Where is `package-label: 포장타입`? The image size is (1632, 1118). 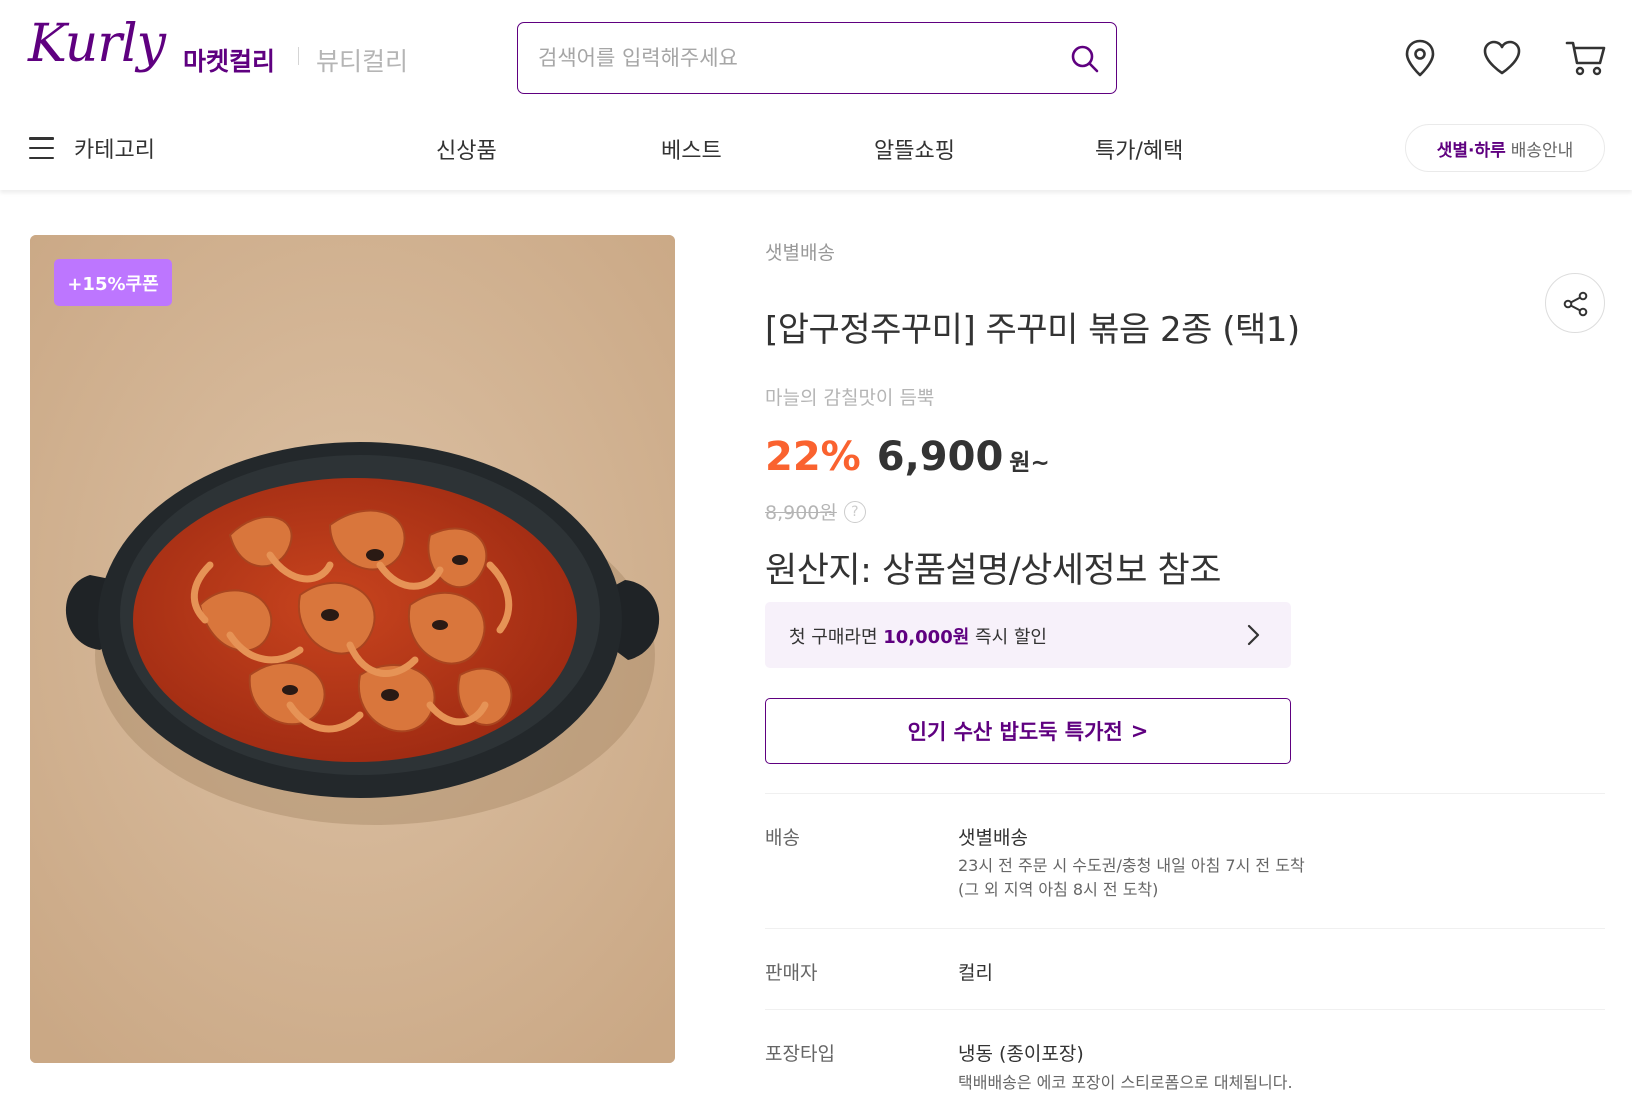
package-label: 포장타입 is located at coordinates (800, 1054).